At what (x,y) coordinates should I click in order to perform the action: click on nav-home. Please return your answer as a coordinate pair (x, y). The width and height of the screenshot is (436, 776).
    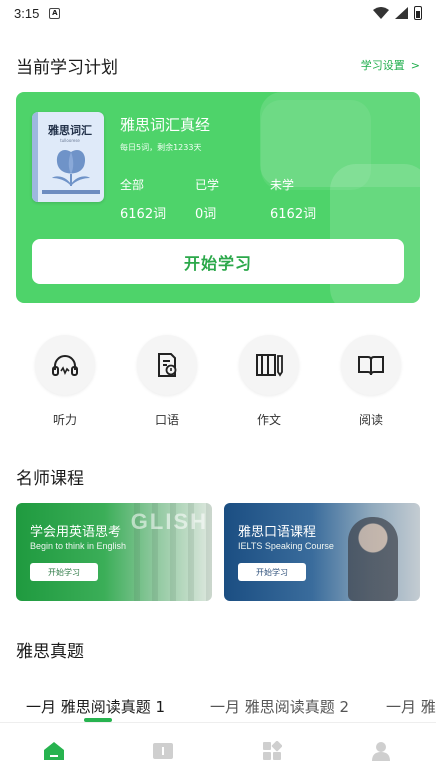
    Looking at the image, I should click on (54, 751).